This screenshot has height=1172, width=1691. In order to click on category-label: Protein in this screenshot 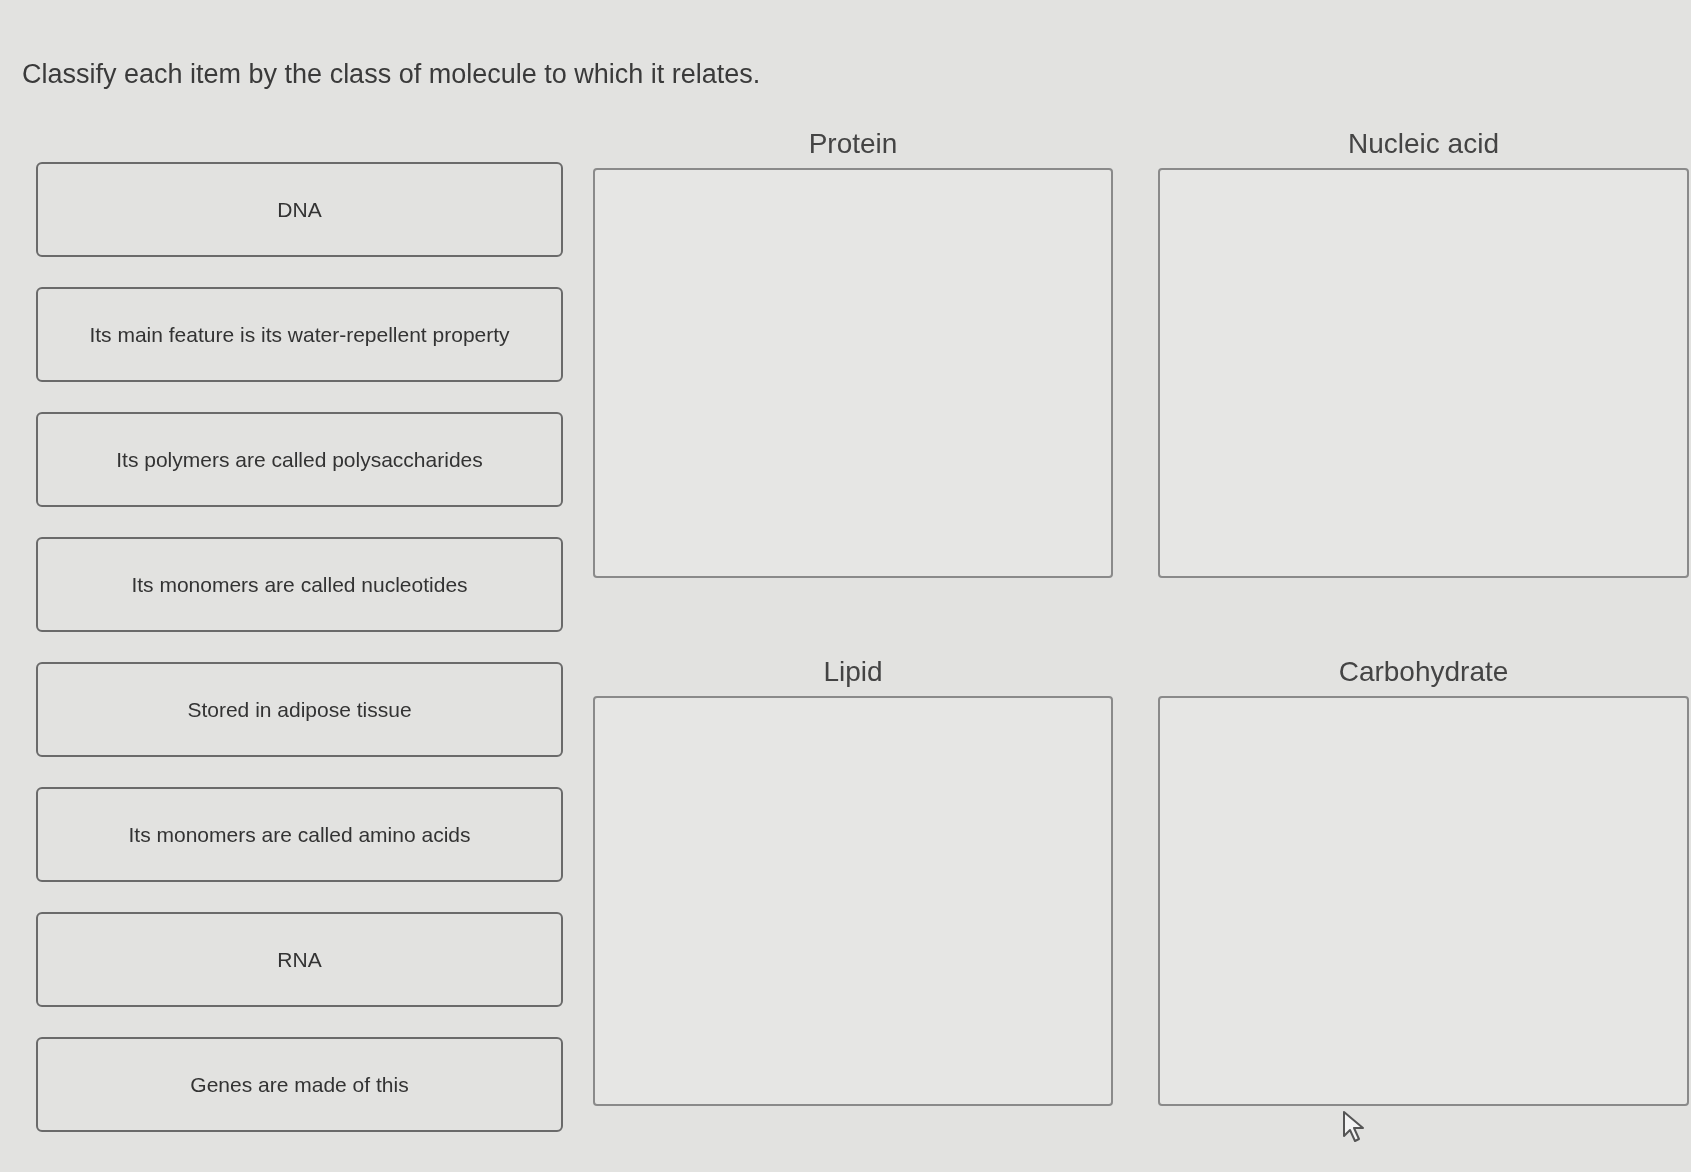, I will do `click(853, 144)`.